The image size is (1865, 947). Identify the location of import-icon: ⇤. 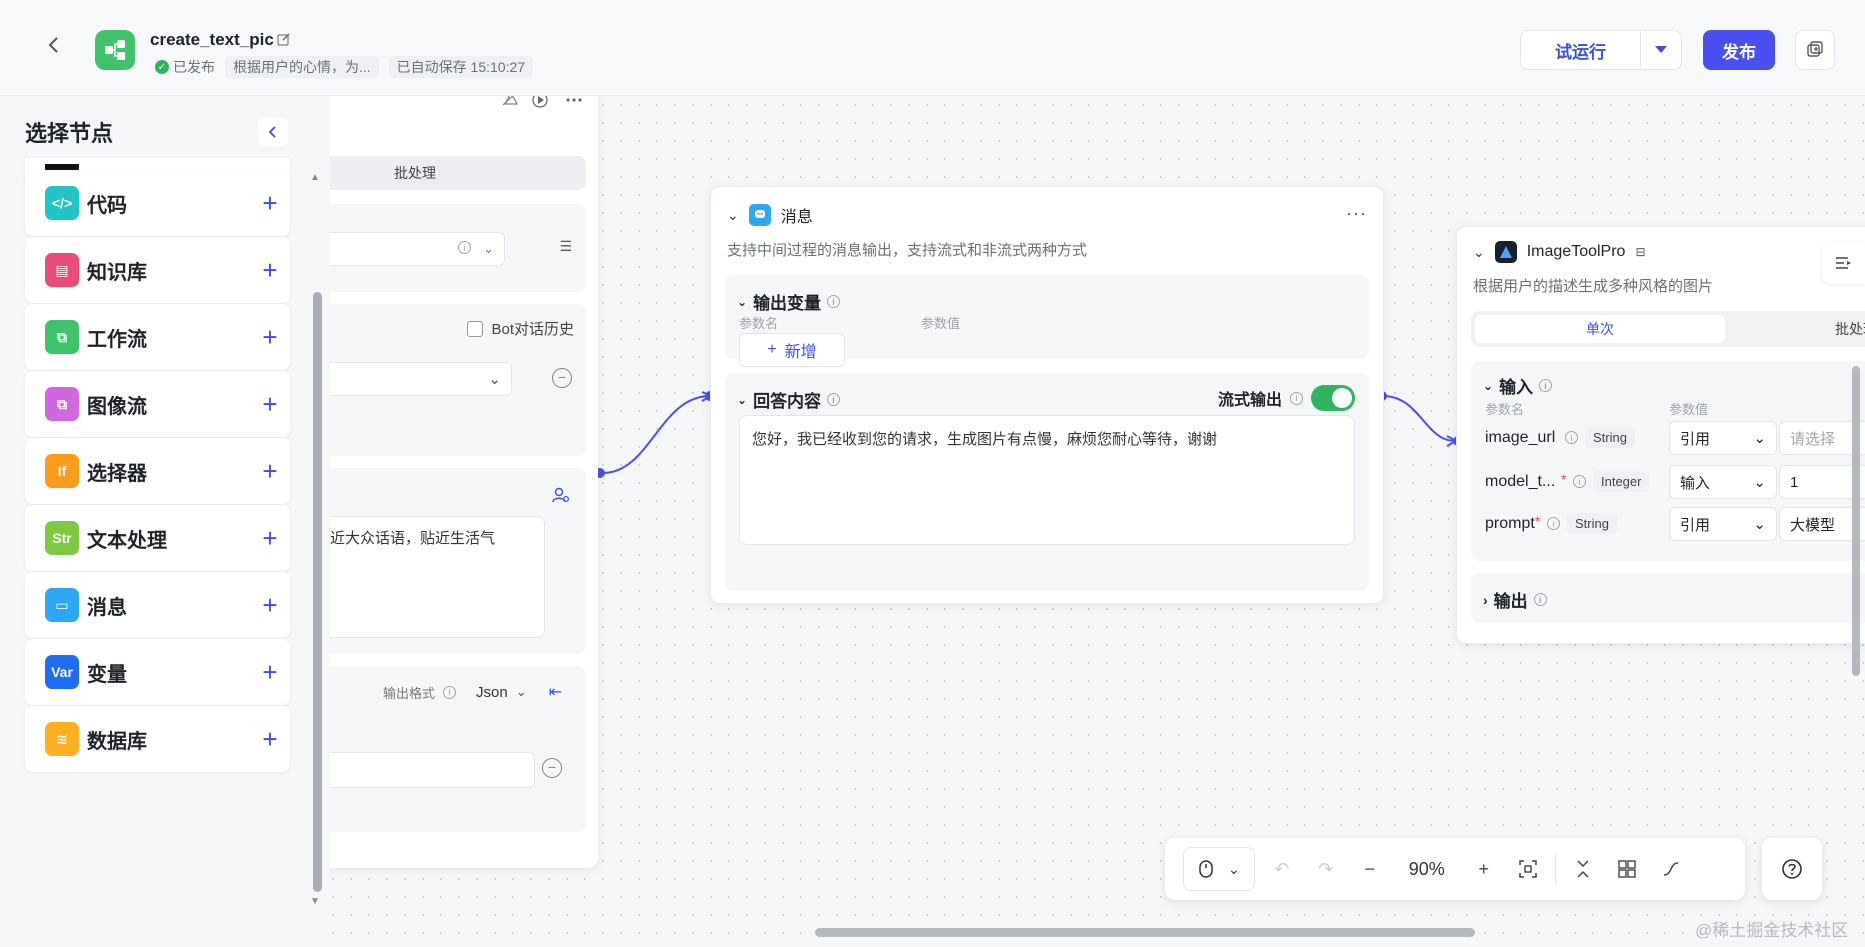
(555, 692).